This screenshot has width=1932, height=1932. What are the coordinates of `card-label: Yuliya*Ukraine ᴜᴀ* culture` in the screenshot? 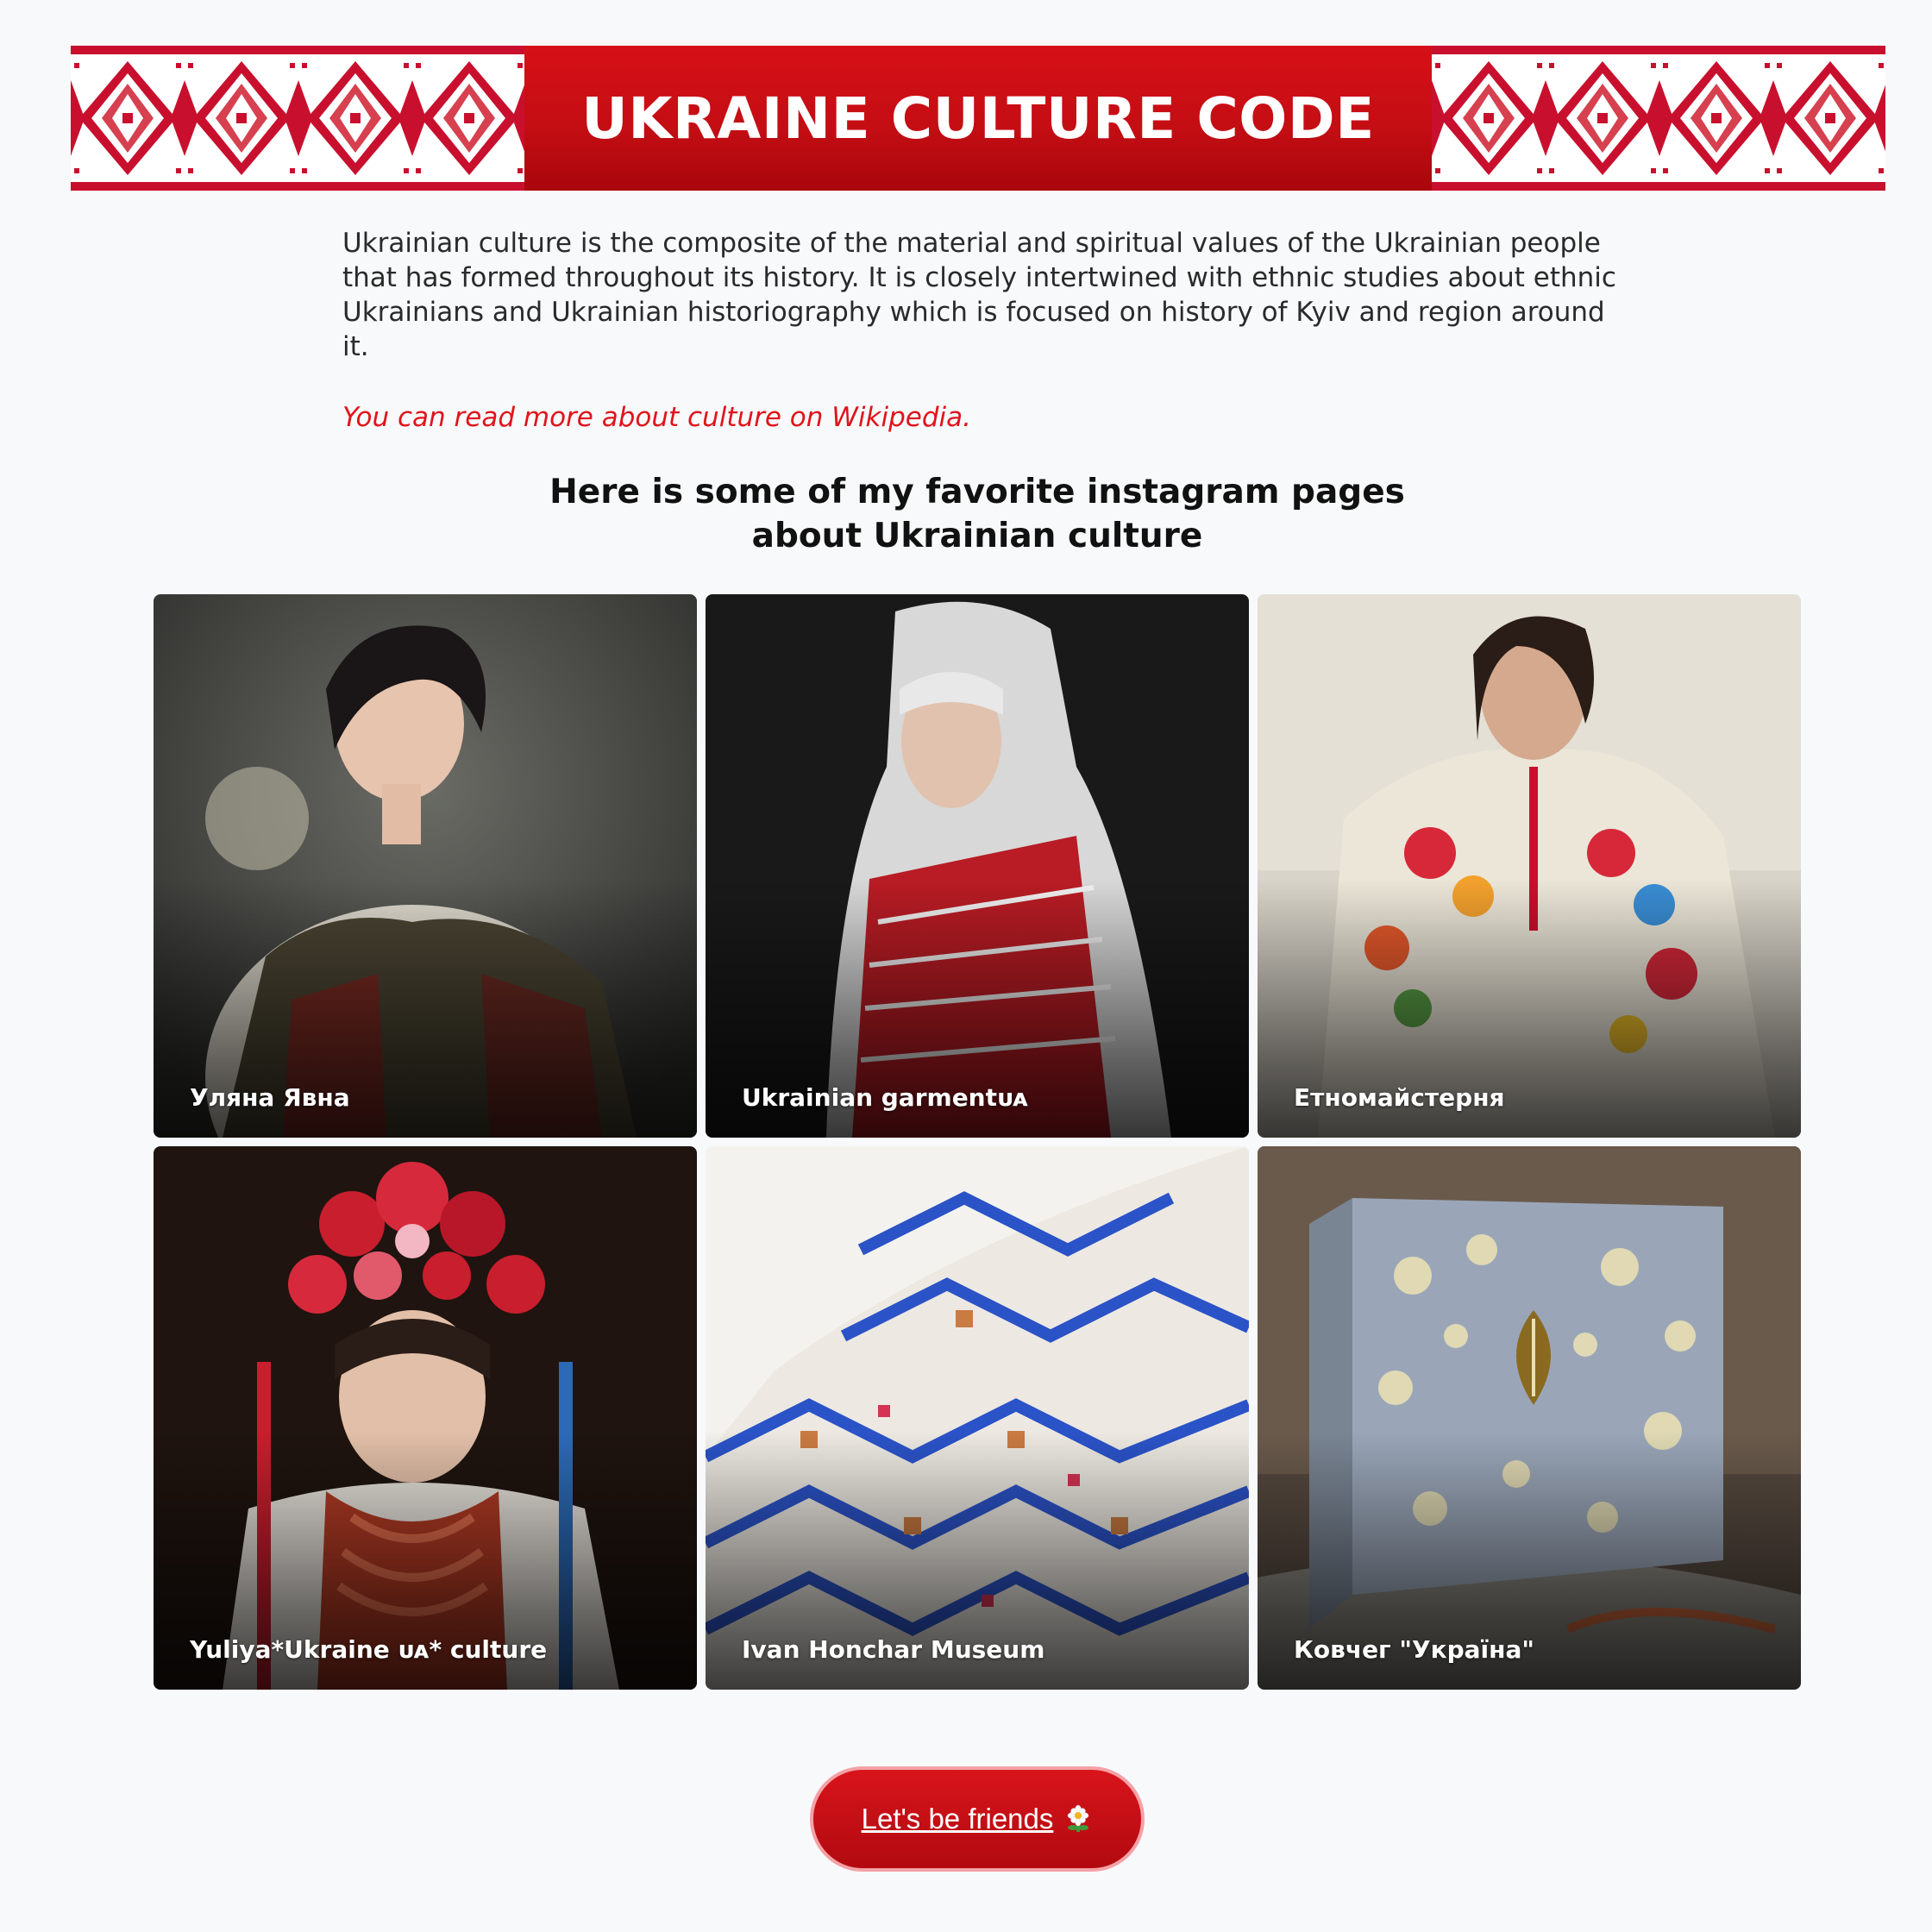 It's located at (369, 1649).